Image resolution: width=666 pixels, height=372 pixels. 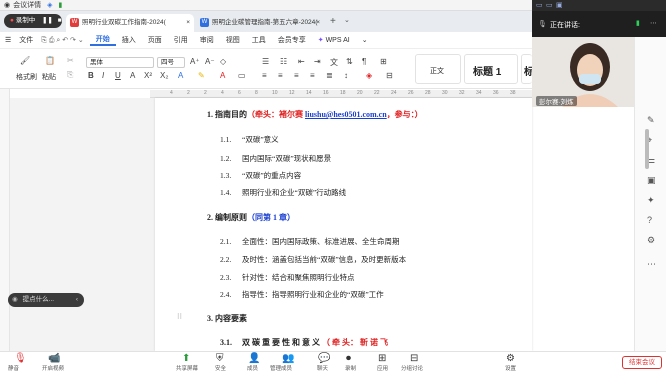 What do you see at coordinates (334, 62) in the screenshot?
I see `chinese-layout-icon: 文` at bounding box center [334, 62].